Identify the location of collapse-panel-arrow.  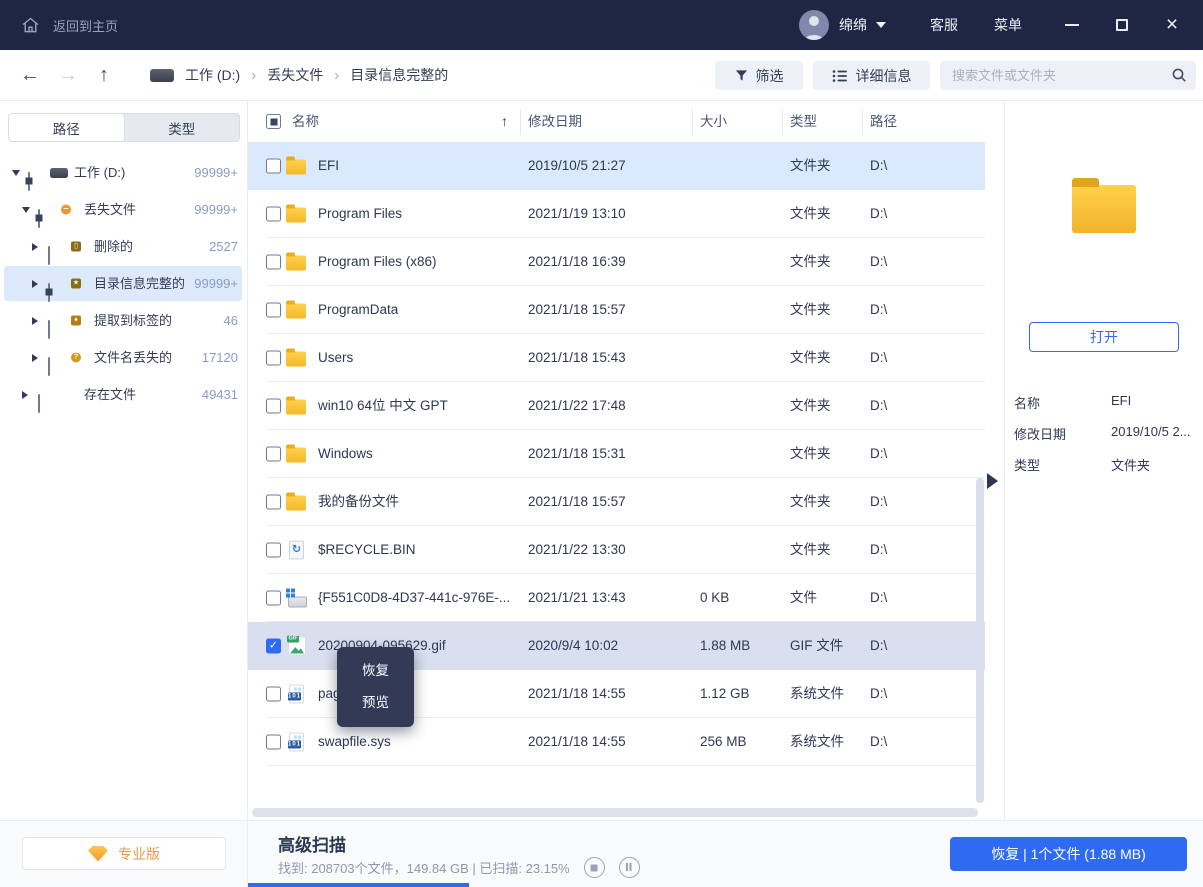
(992, 481).